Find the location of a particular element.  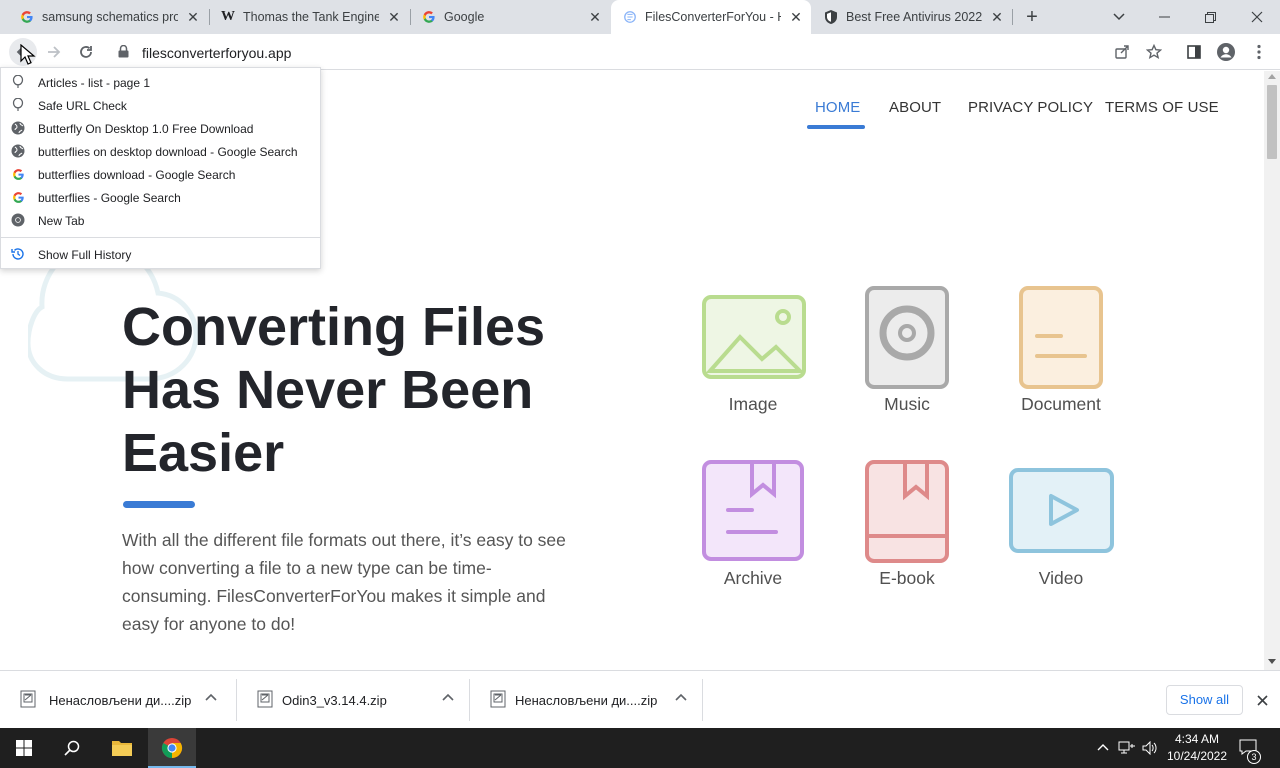

history-item: butterflies download - Google Search is located at coordinates (160, 174).